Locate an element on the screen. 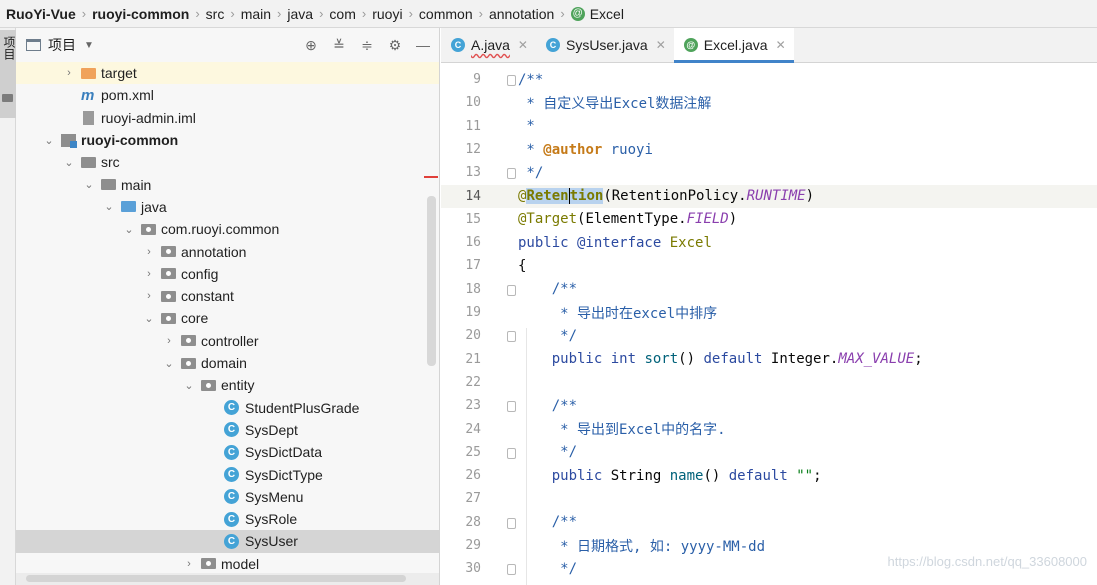 The height and width of the screenshot is (585, 1097). project-panel-title: 项目 is located at coordinates (62, 45).